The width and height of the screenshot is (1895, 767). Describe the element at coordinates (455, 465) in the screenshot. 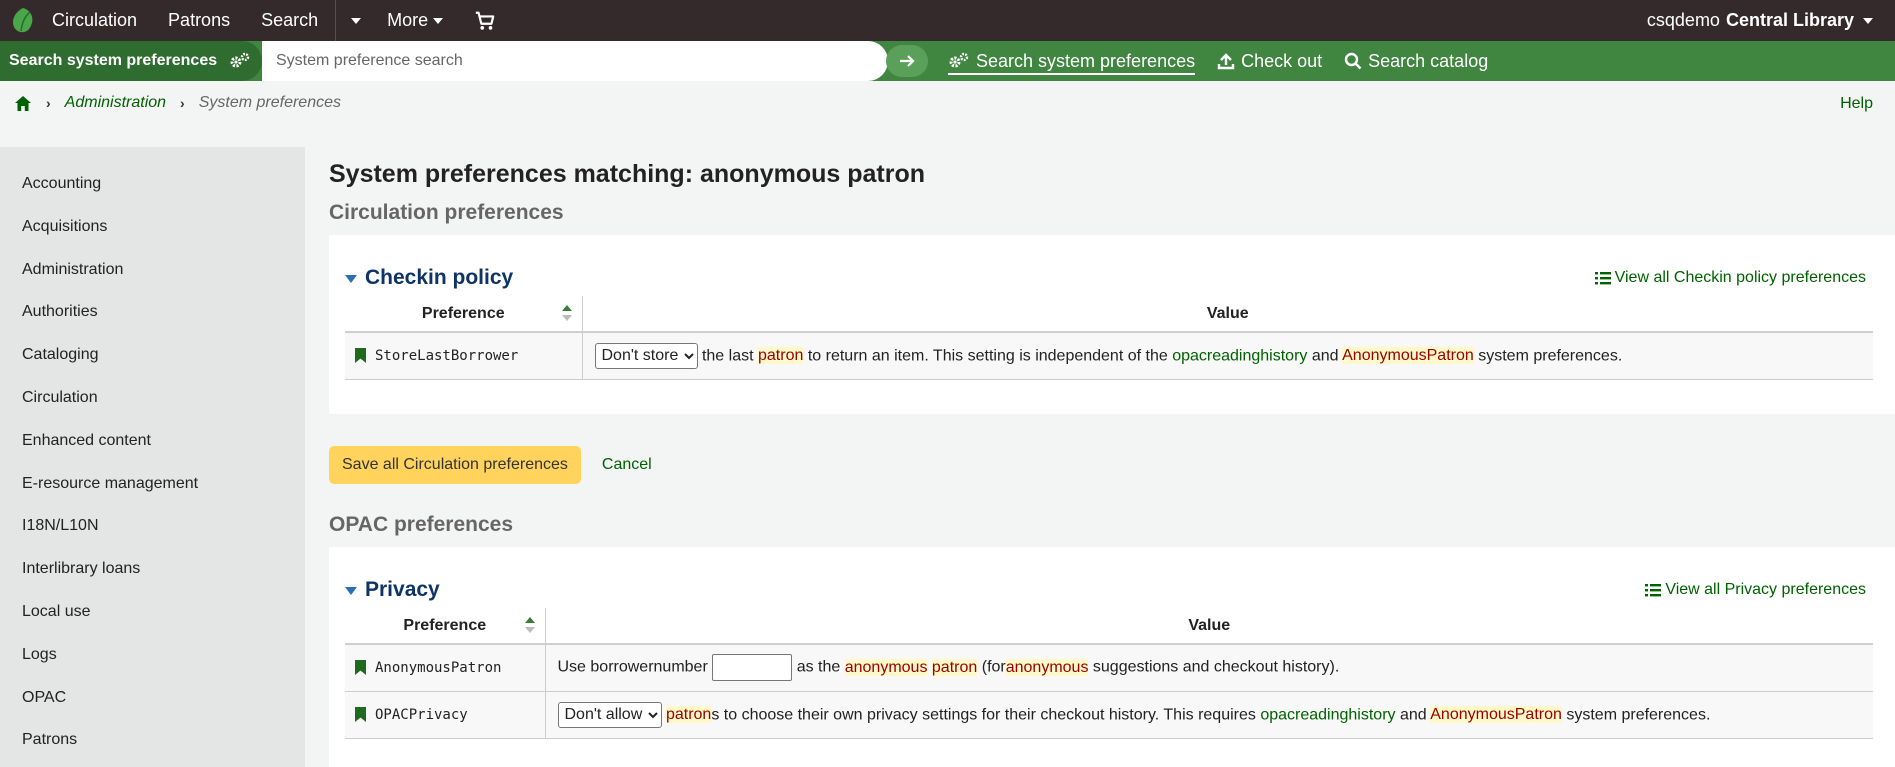

I see `save-circulation-button: Save all Circulation preferences` at that location.